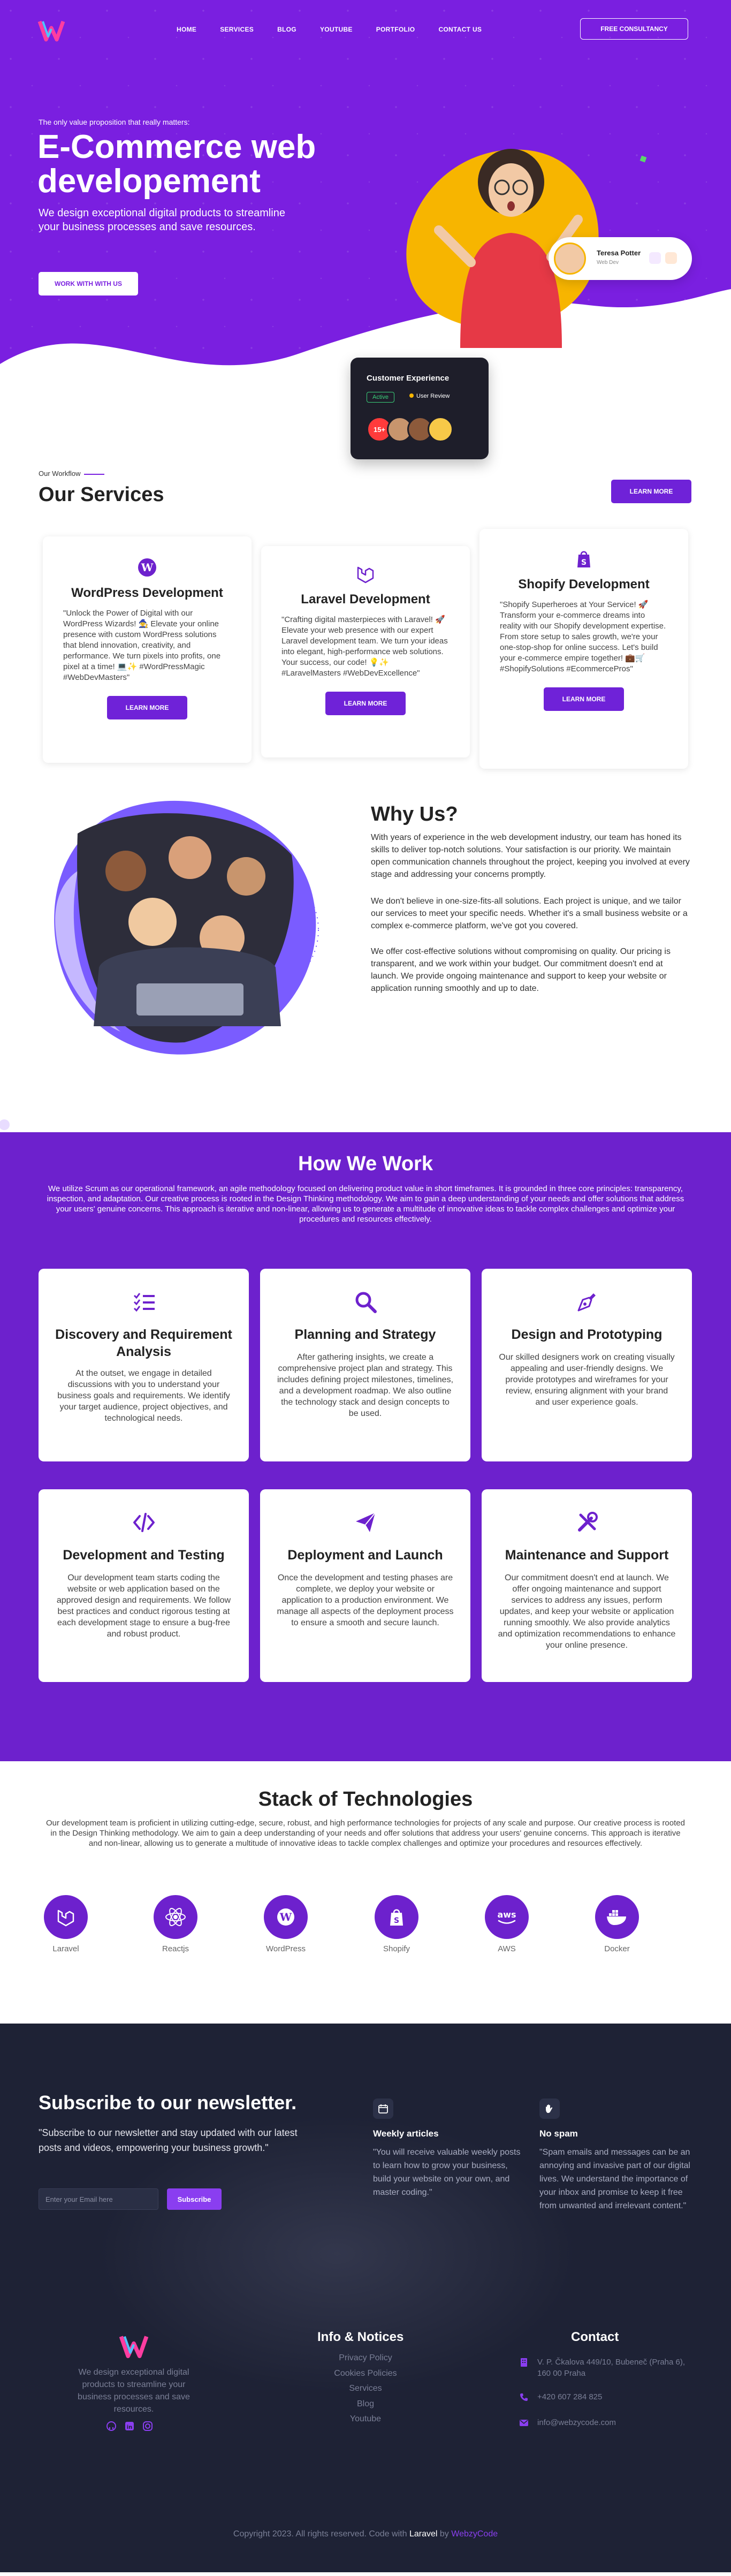 The image size is (731, 2576). Describe the element at coordinates (607, 2397) in the screenshot. I see `contact-phone: +420 607 284 825` at that location.